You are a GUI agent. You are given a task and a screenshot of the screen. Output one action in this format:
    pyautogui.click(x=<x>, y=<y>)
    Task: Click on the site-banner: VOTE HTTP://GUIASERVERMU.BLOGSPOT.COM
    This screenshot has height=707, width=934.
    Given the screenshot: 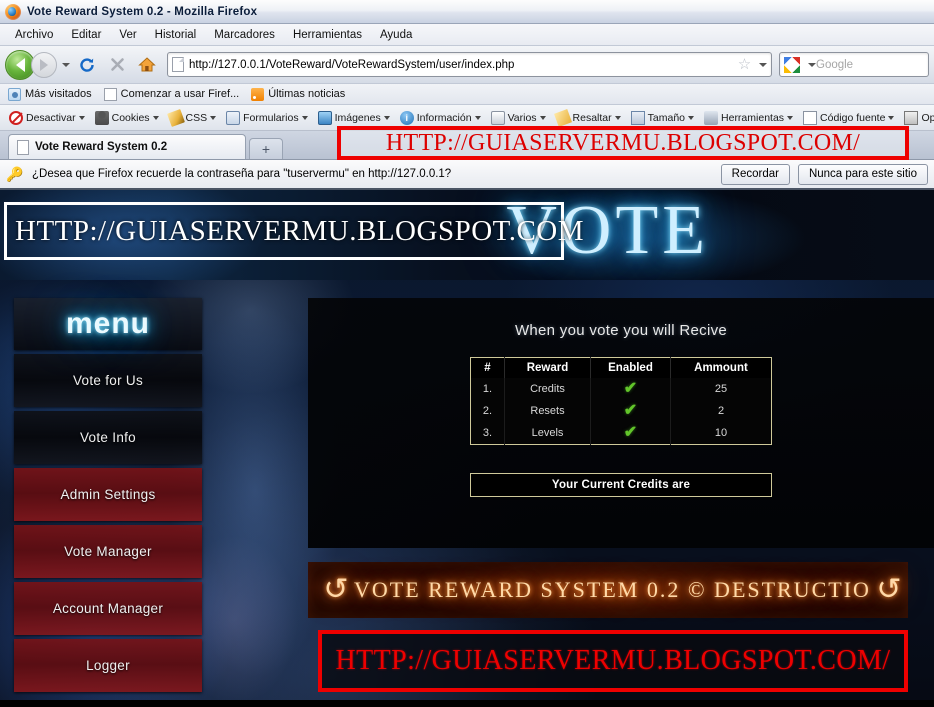 What is the action you would take?
    pyautogui.click(x=467, y=235)
    